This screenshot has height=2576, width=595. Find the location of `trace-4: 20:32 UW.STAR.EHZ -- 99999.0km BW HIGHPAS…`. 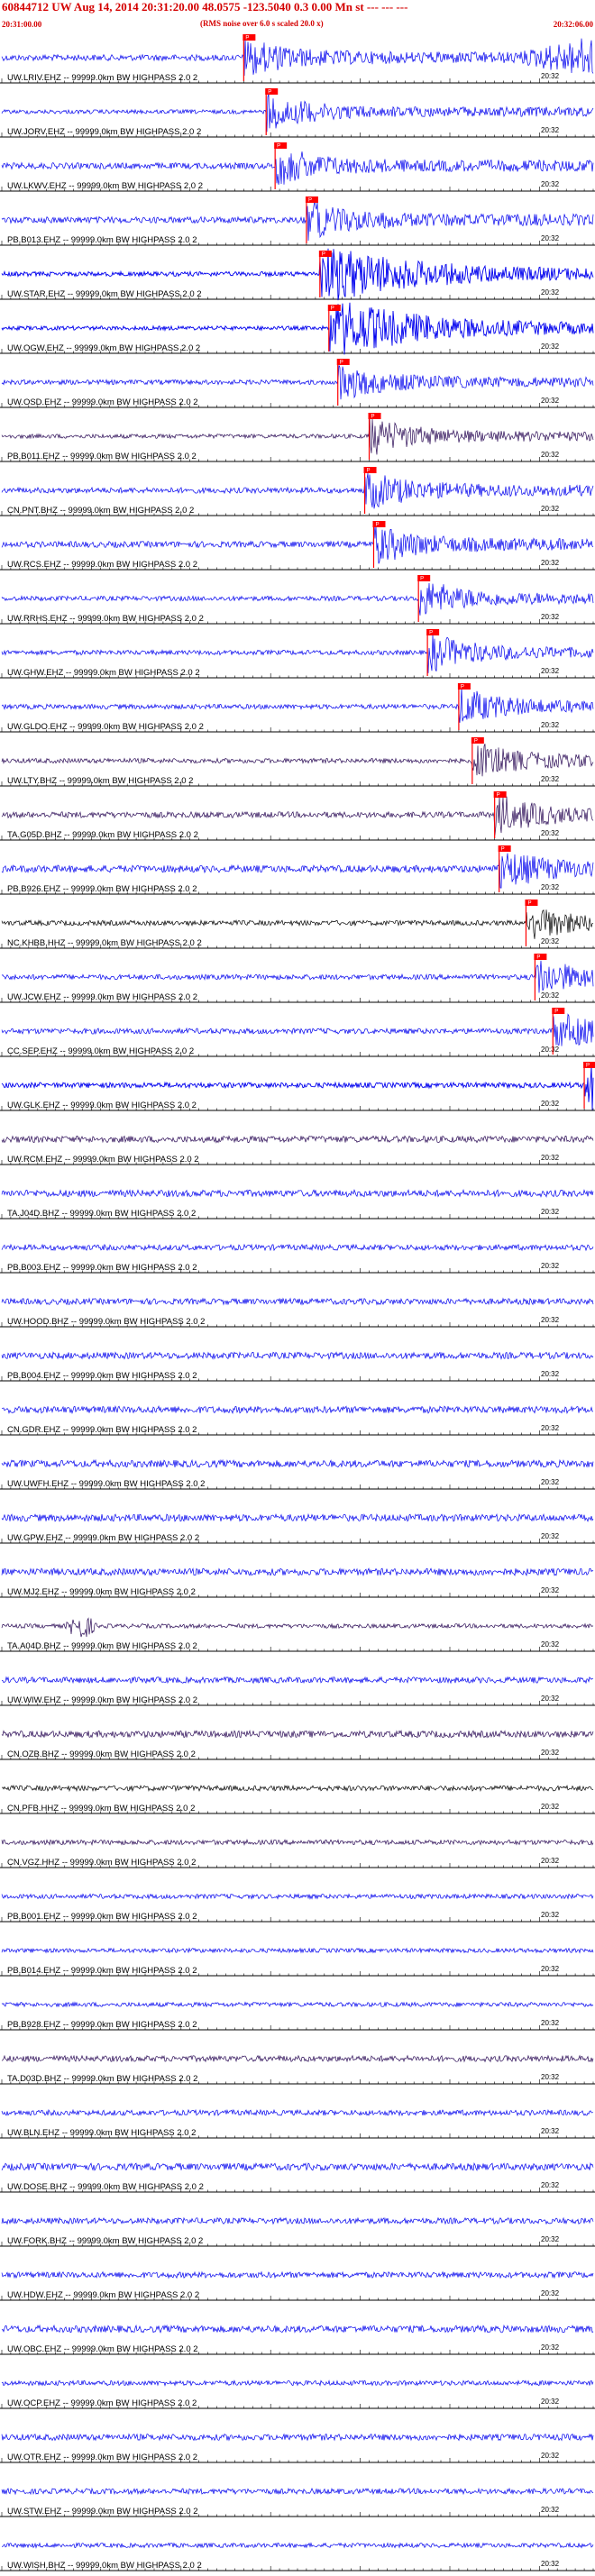

trace-4: 20:32 UW.STAR.EHZ -- 99999.0km BW HIGHPAS… is located at coordinates (297, 274).